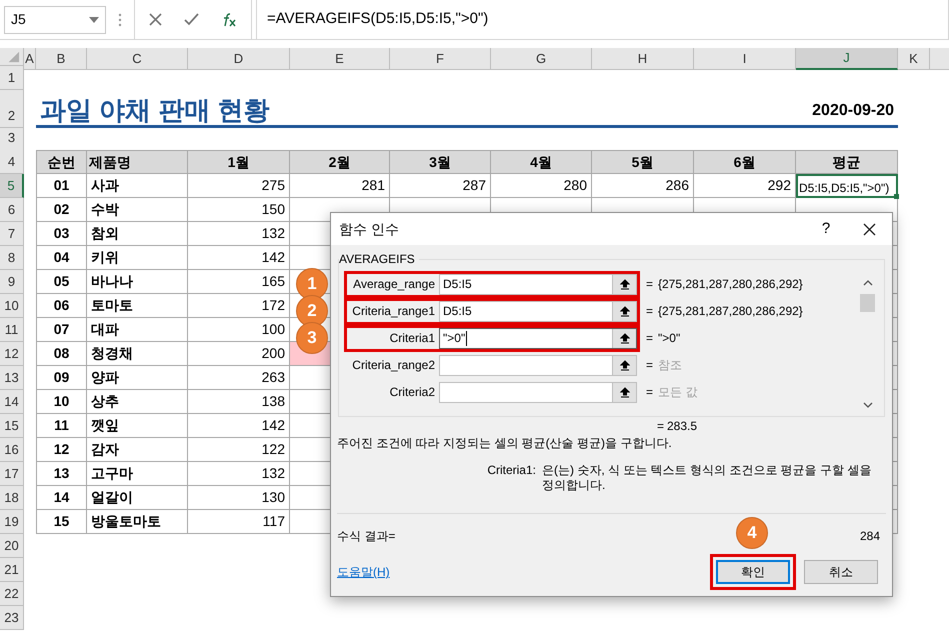 Image resolution: width=949 pixels, height=634 pixels. Describe the element at coordinates (12, 234) in the screenshot. I see `row-header: 7` at that location.